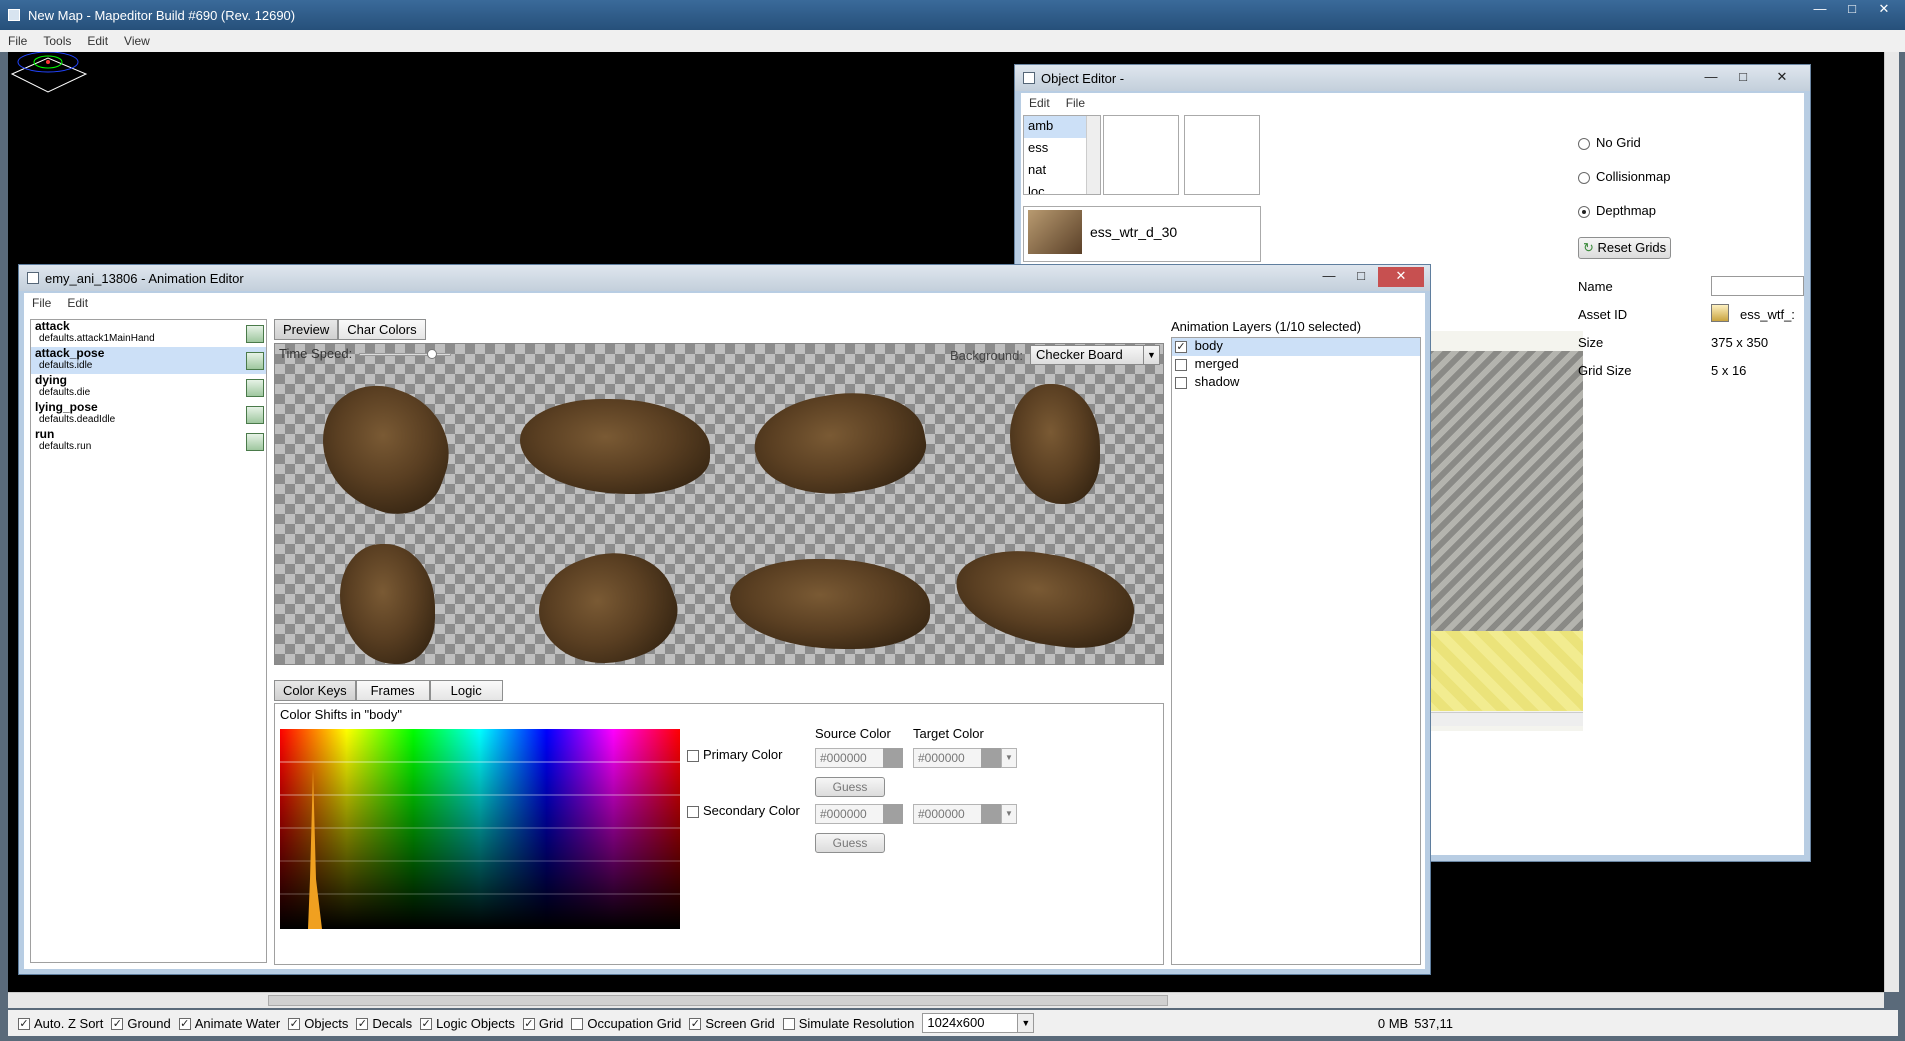  What do you see at coordinates (859, 758) in the screenshot?
I see `primary-source-field: #000000` at bounding box center [859, 758].